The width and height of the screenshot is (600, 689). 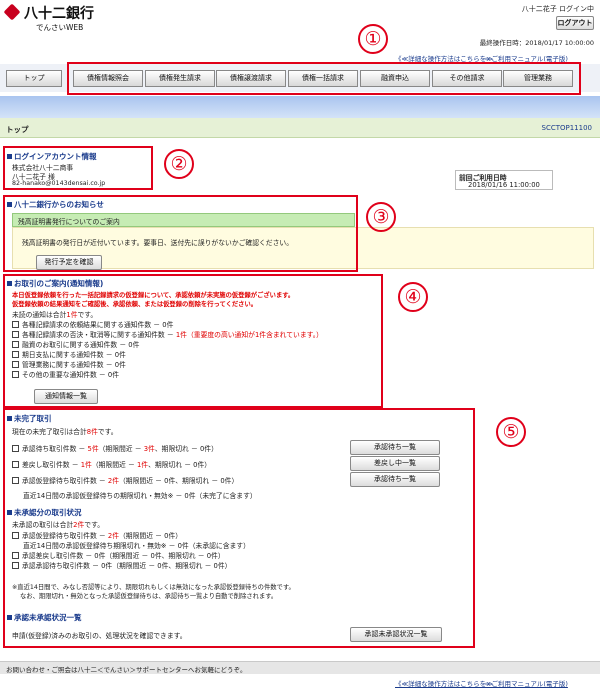 What do you see at coordinates (300, 128) in the screenshot?
I see `title-bar` at bounding box center [300, 128].